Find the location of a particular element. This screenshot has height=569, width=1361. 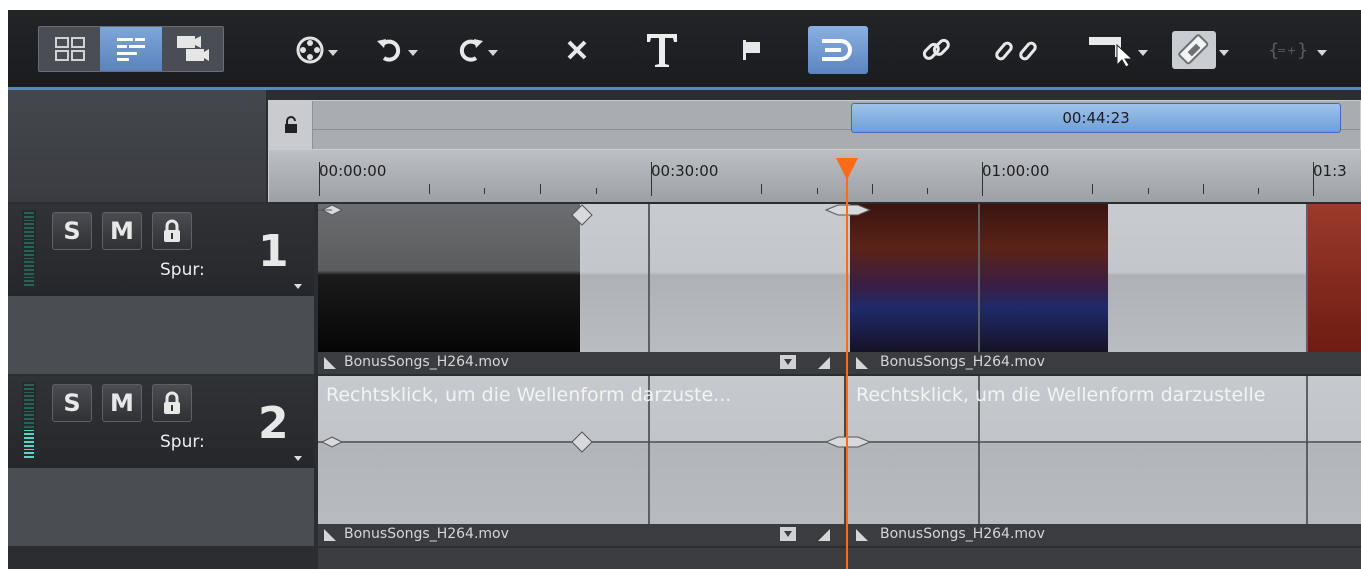

unlink-icon is located at coordinates (1016, 51).